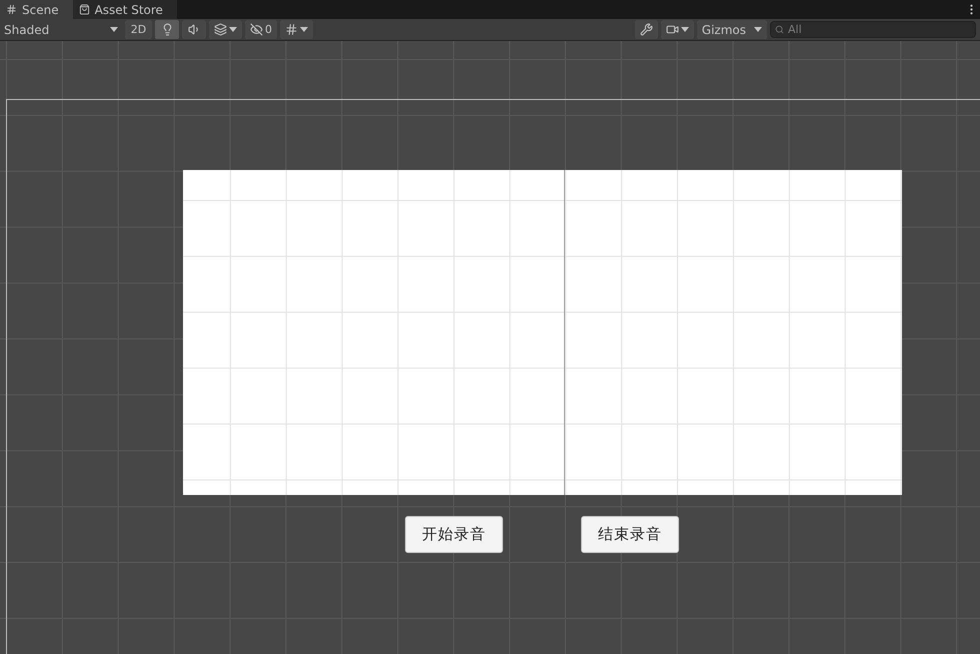  What do you see at coordinates (84, 9) in the screenshot?
I see `bag-icon` at bounding box center [84, 9].